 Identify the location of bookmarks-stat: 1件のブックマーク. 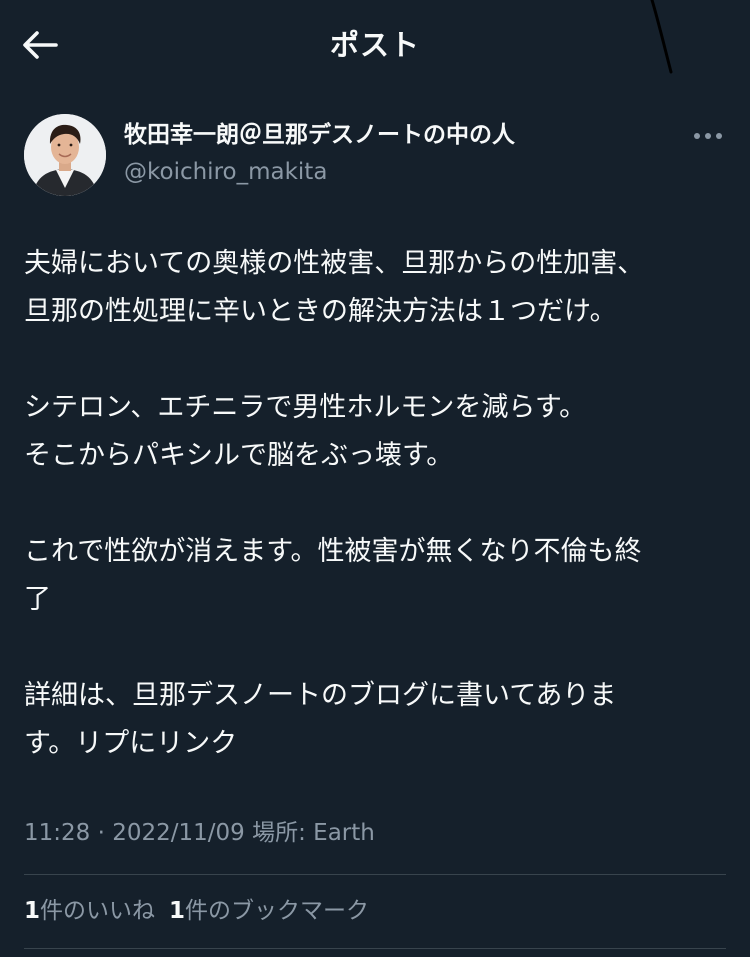
(269, 911).